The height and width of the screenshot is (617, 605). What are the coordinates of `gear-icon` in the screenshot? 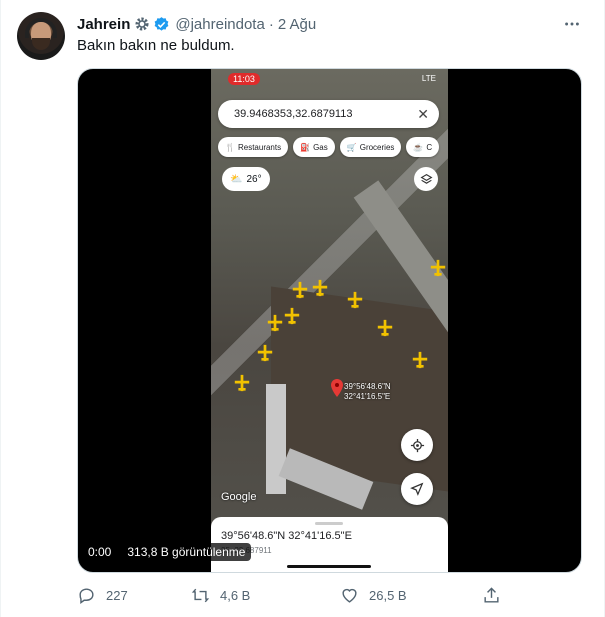 It's located at (142, 24).